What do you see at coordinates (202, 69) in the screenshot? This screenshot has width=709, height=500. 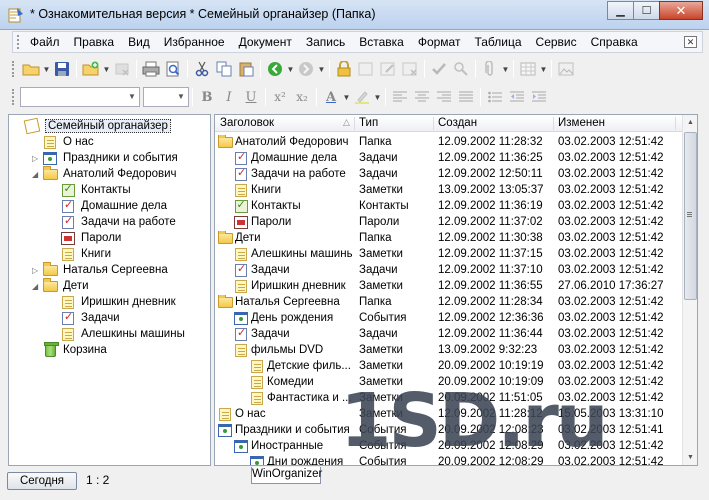 I see `cut-icon` at bounding box center [202, 69].